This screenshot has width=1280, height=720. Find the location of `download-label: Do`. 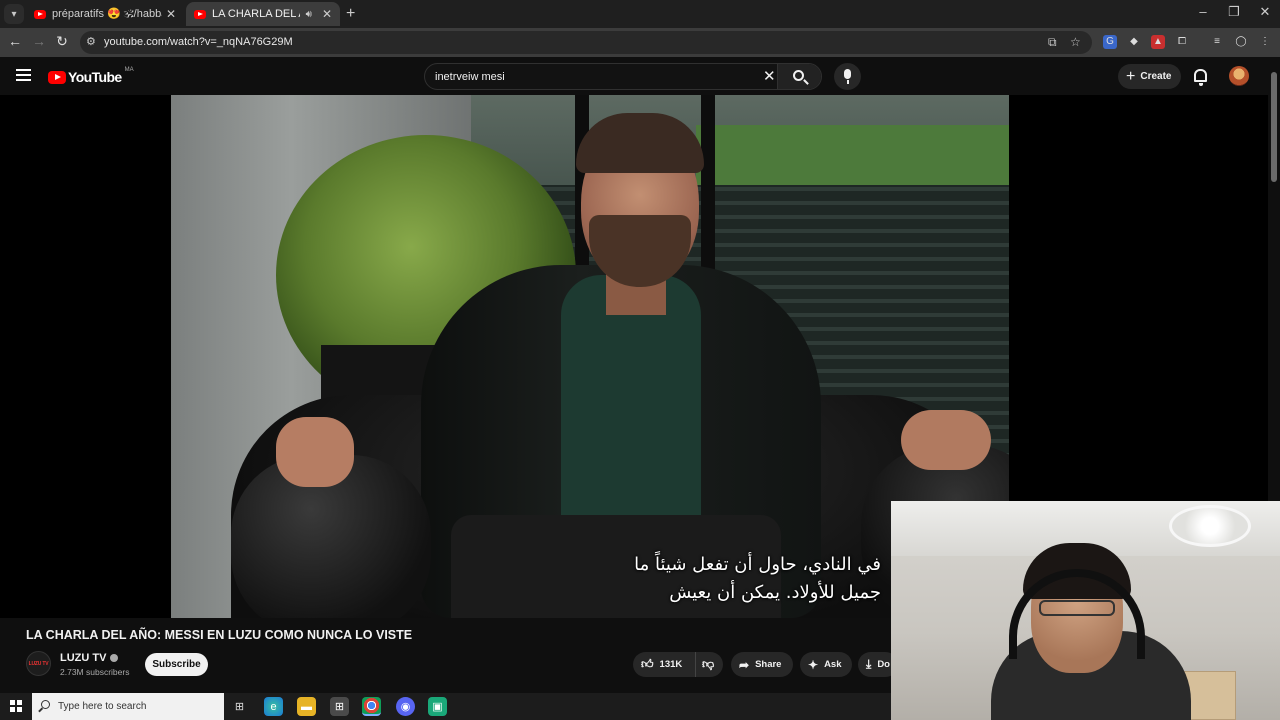

download-label: Do is located at coordinates (883, 664).